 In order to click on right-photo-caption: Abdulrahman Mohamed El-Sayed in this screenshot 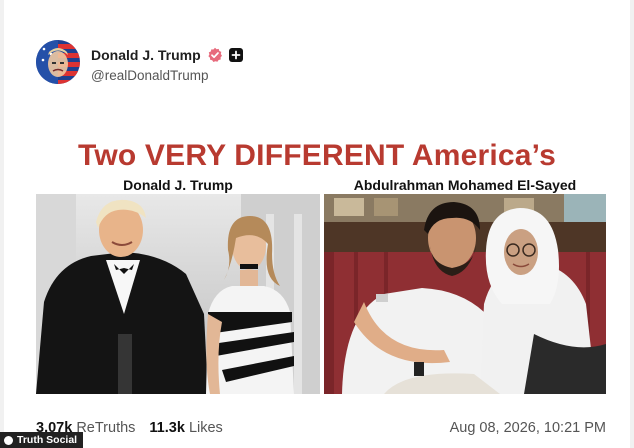, I will do `click(465, 185)`.